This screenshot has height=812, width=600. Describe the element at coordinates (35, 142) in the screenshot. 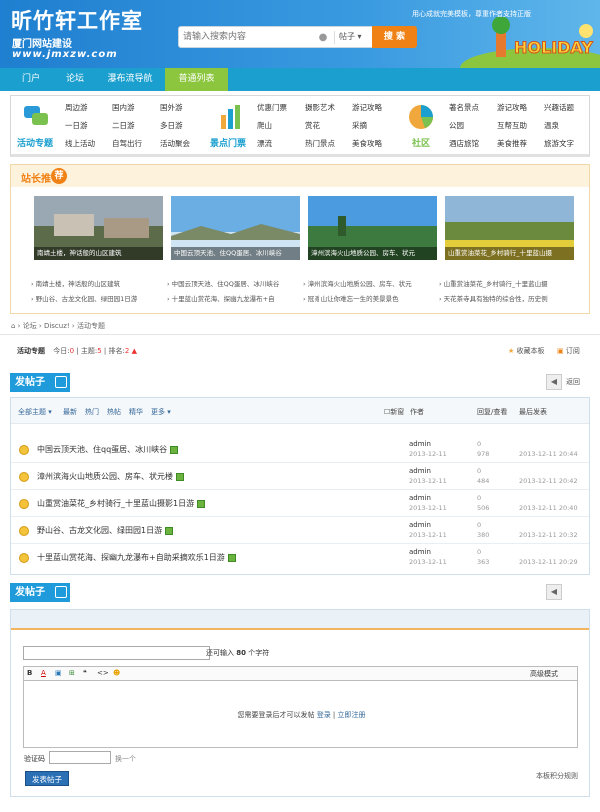

I see `category-activity-label: 活动专题` at that location.